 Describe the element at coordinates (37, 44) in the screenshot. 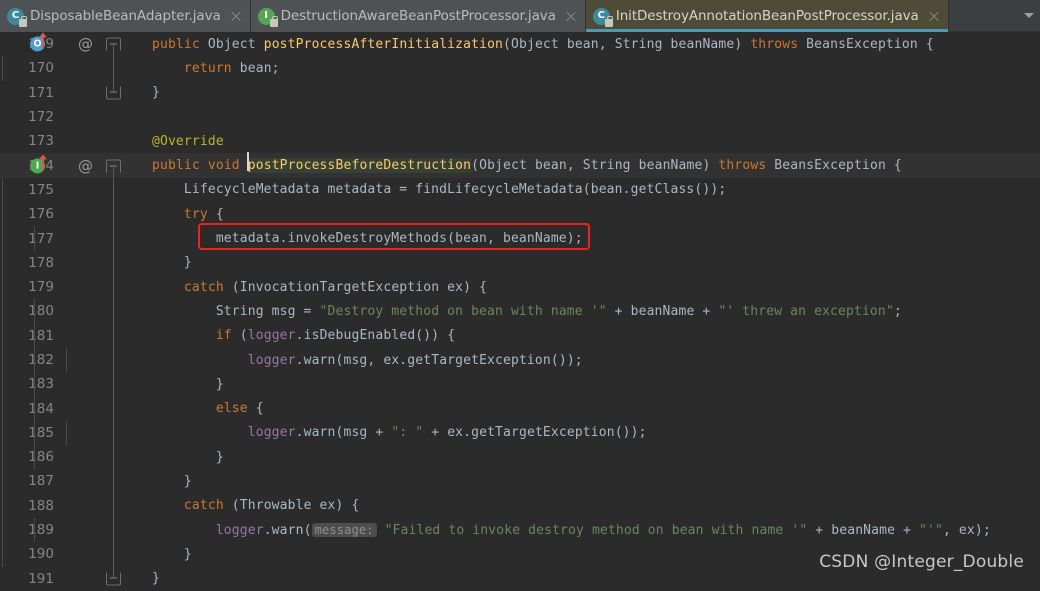

I see `overriding-method-icon: O` at that location.